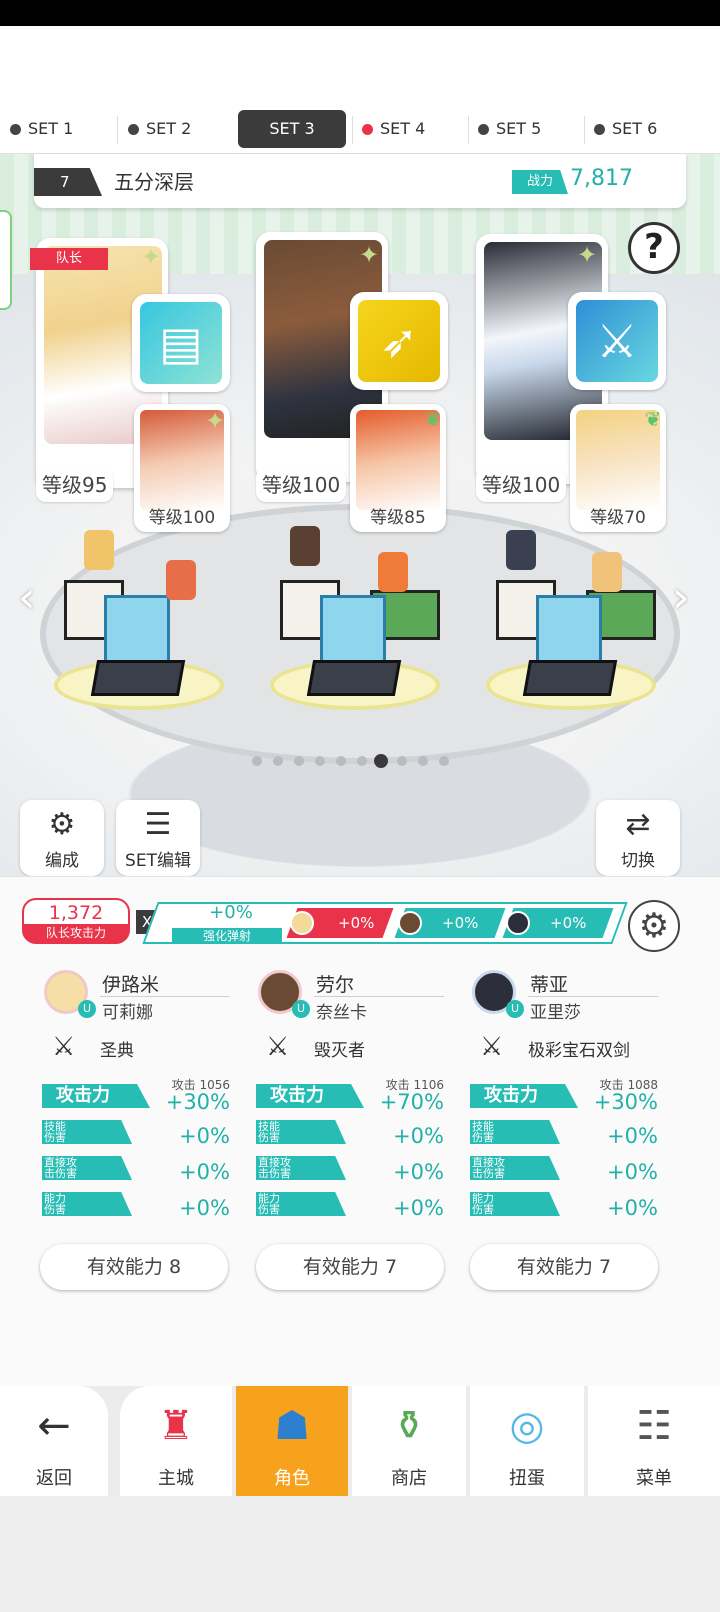 The height and width of the screenshot is (1612, 720). Describe the element at coordinates (54, 1426) in the screenshot. I see `back-arrow-icon: ←` at that location.